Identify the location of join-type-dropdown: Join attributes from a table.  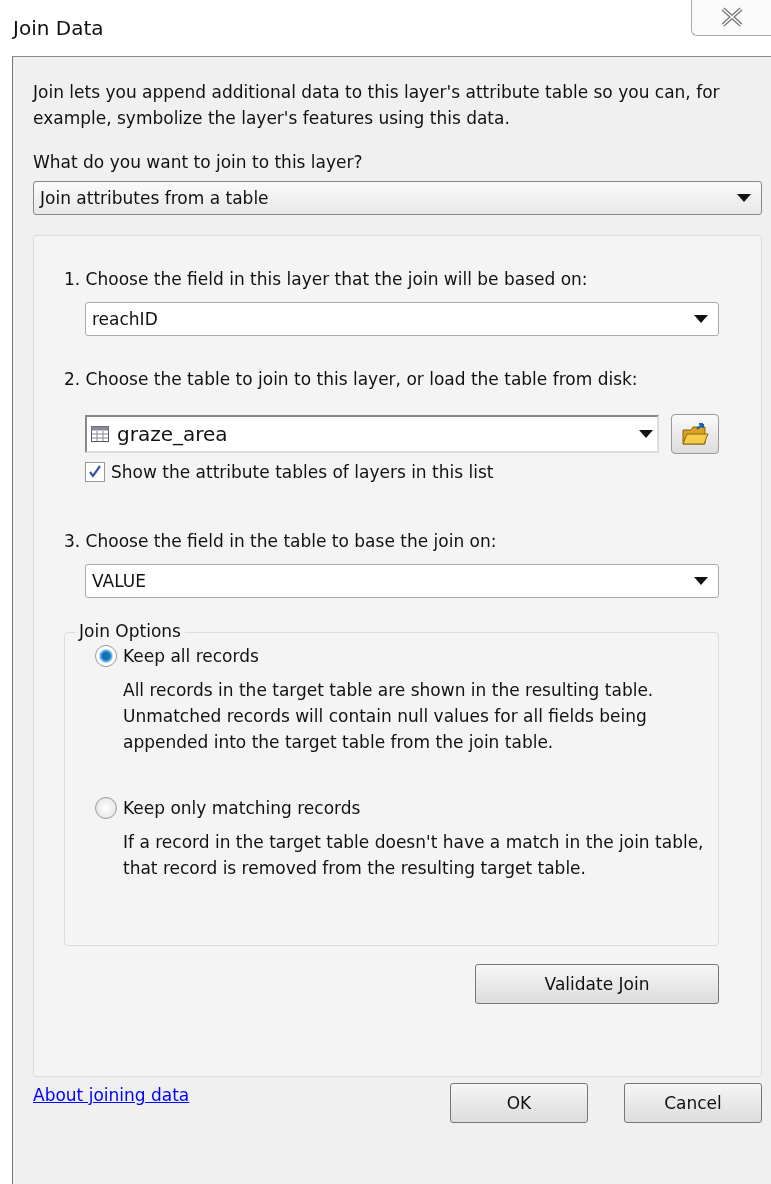
(397, 198).